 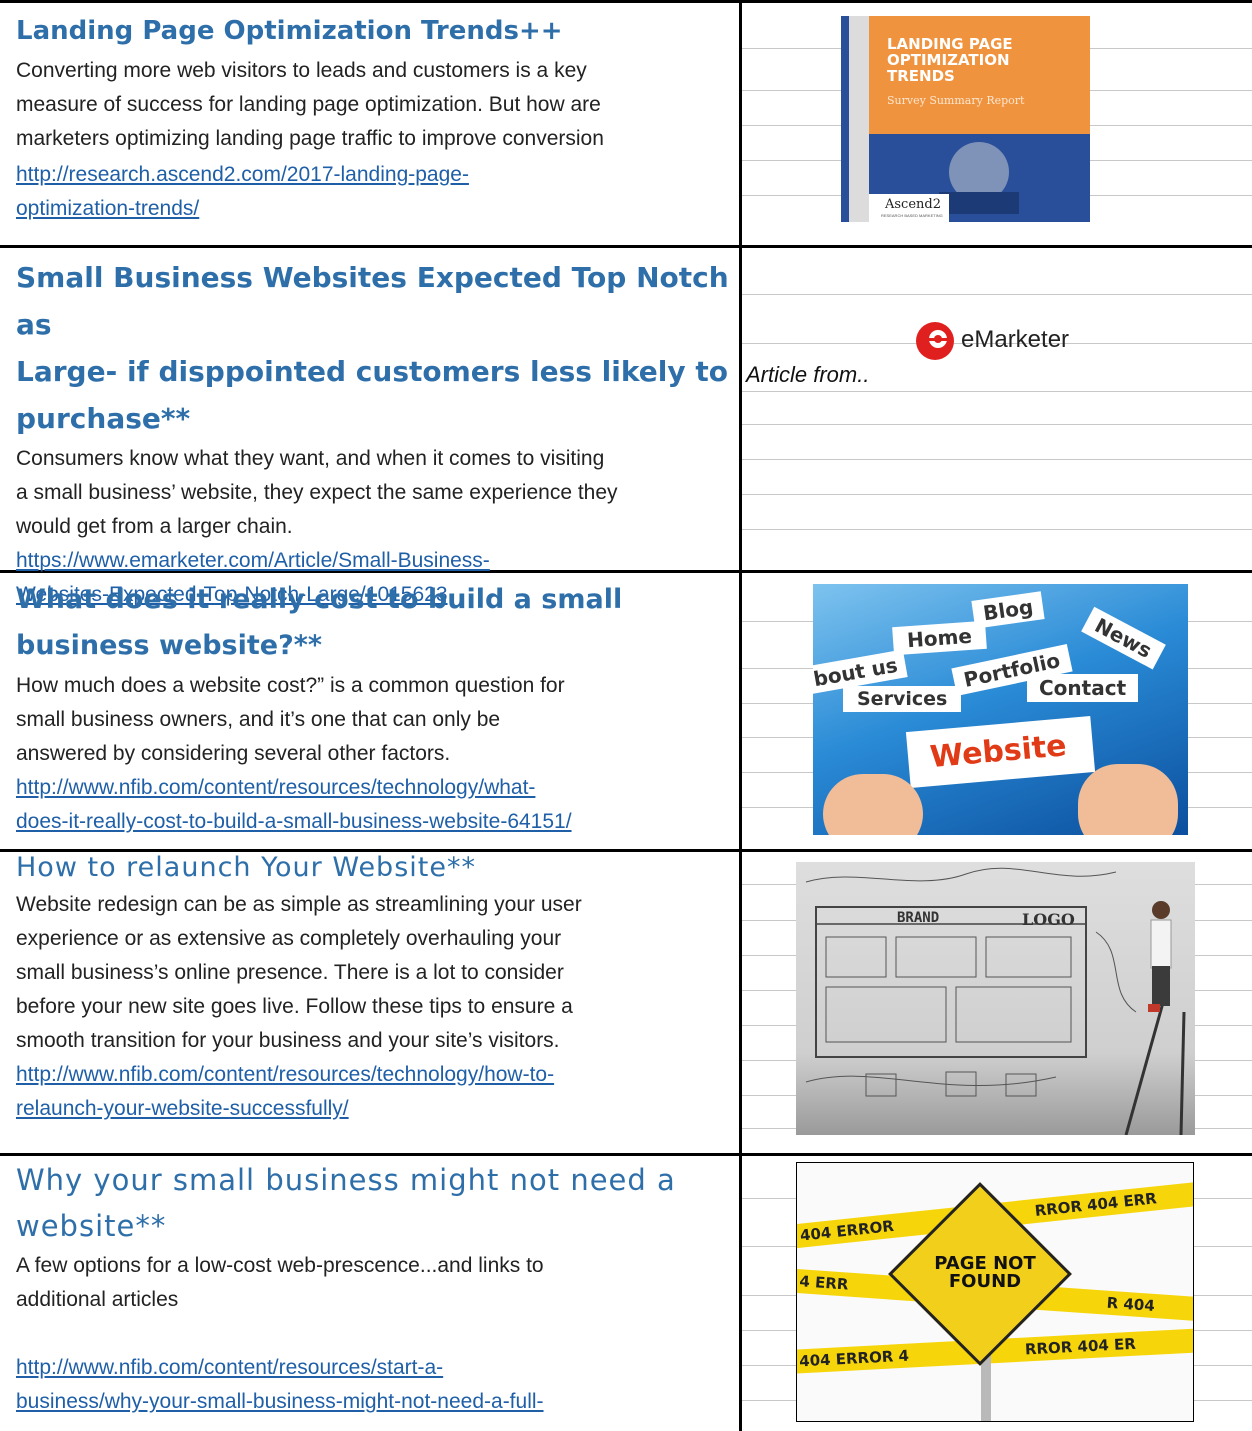 I want to click on cover-brand-box: Ascend2 RESEARCH BASED MARKETING, so click(x=909, y=208).